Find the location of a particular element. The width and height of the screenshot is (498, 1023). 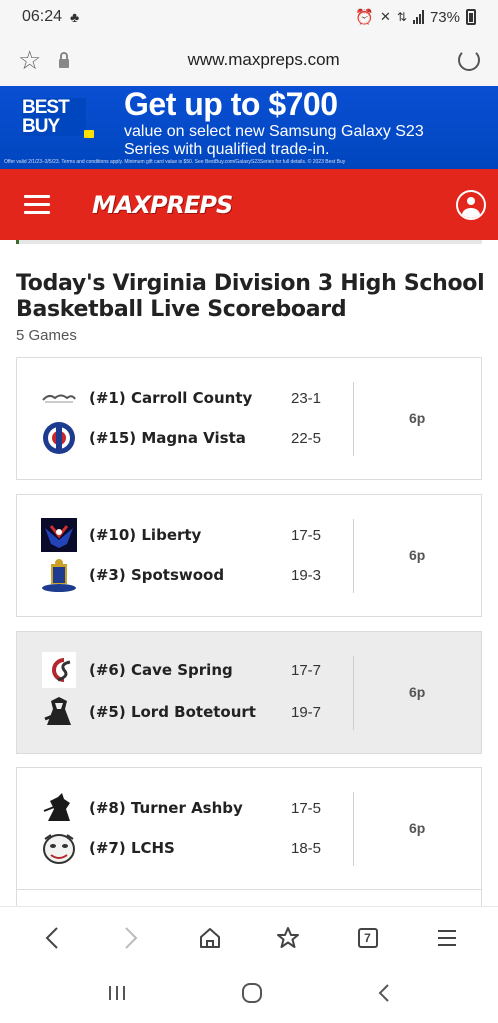

tabs-icon: 7 is located at coordinates (368, 938).